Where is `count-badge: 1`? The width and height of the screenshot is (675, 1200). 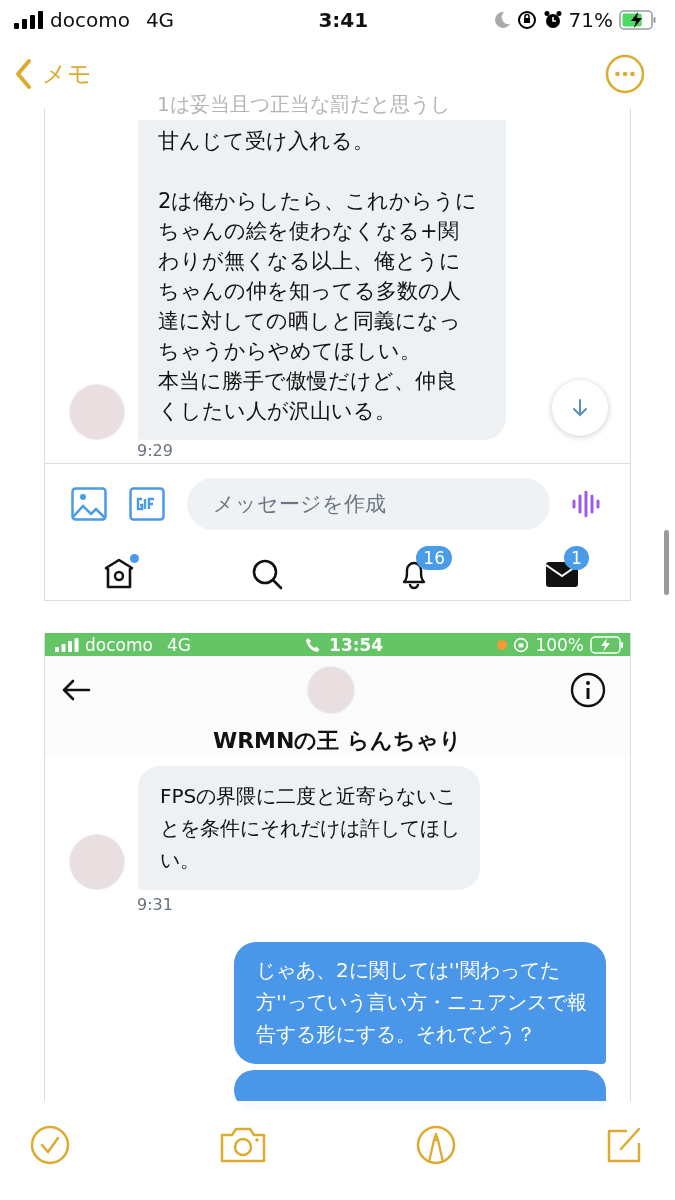 count-badge: 1 is located at coordinates (576, 558).